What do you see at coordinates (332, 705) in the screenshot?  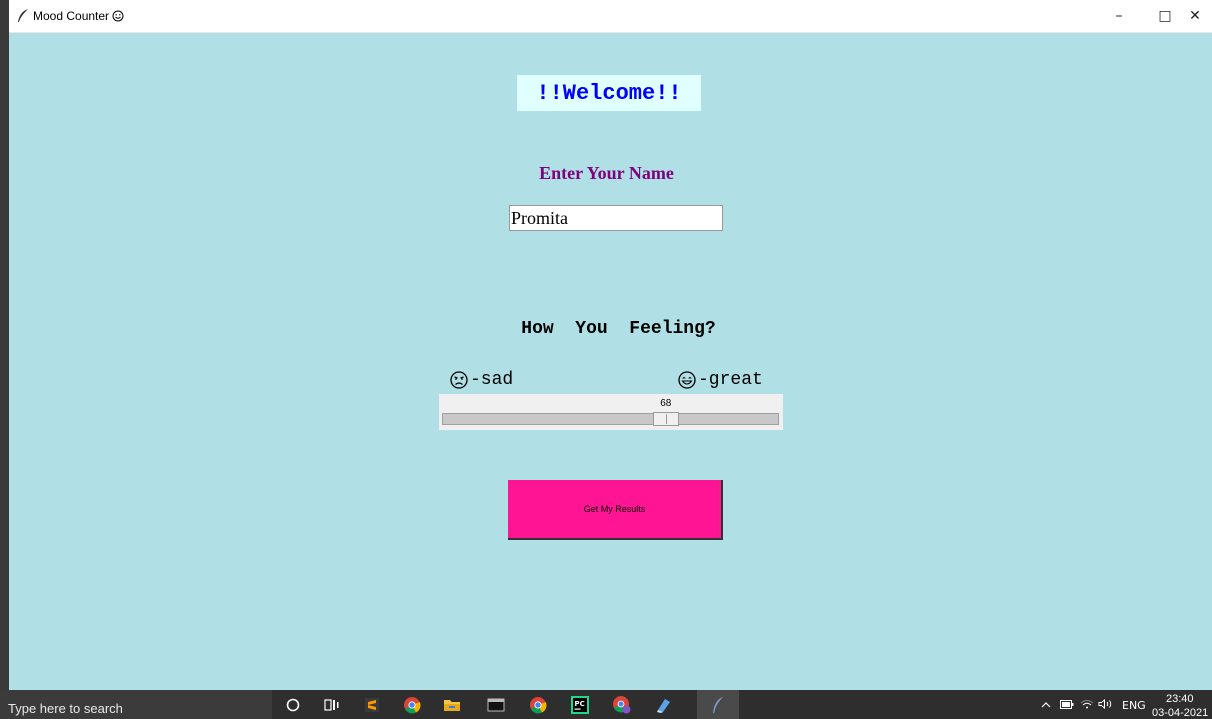 I see `task-view-icon` at bounding box center [332, 705].